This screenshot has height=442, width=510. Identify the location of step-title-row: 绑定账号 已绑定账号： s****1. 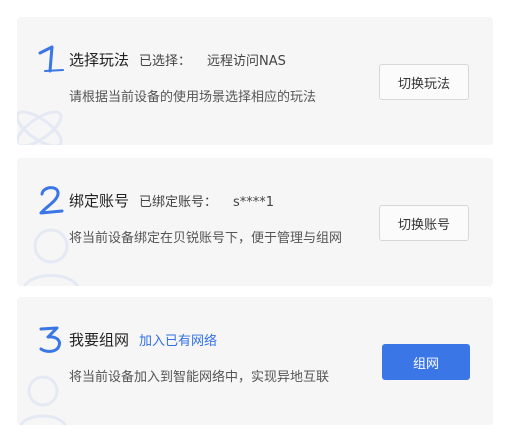
(171, 200).